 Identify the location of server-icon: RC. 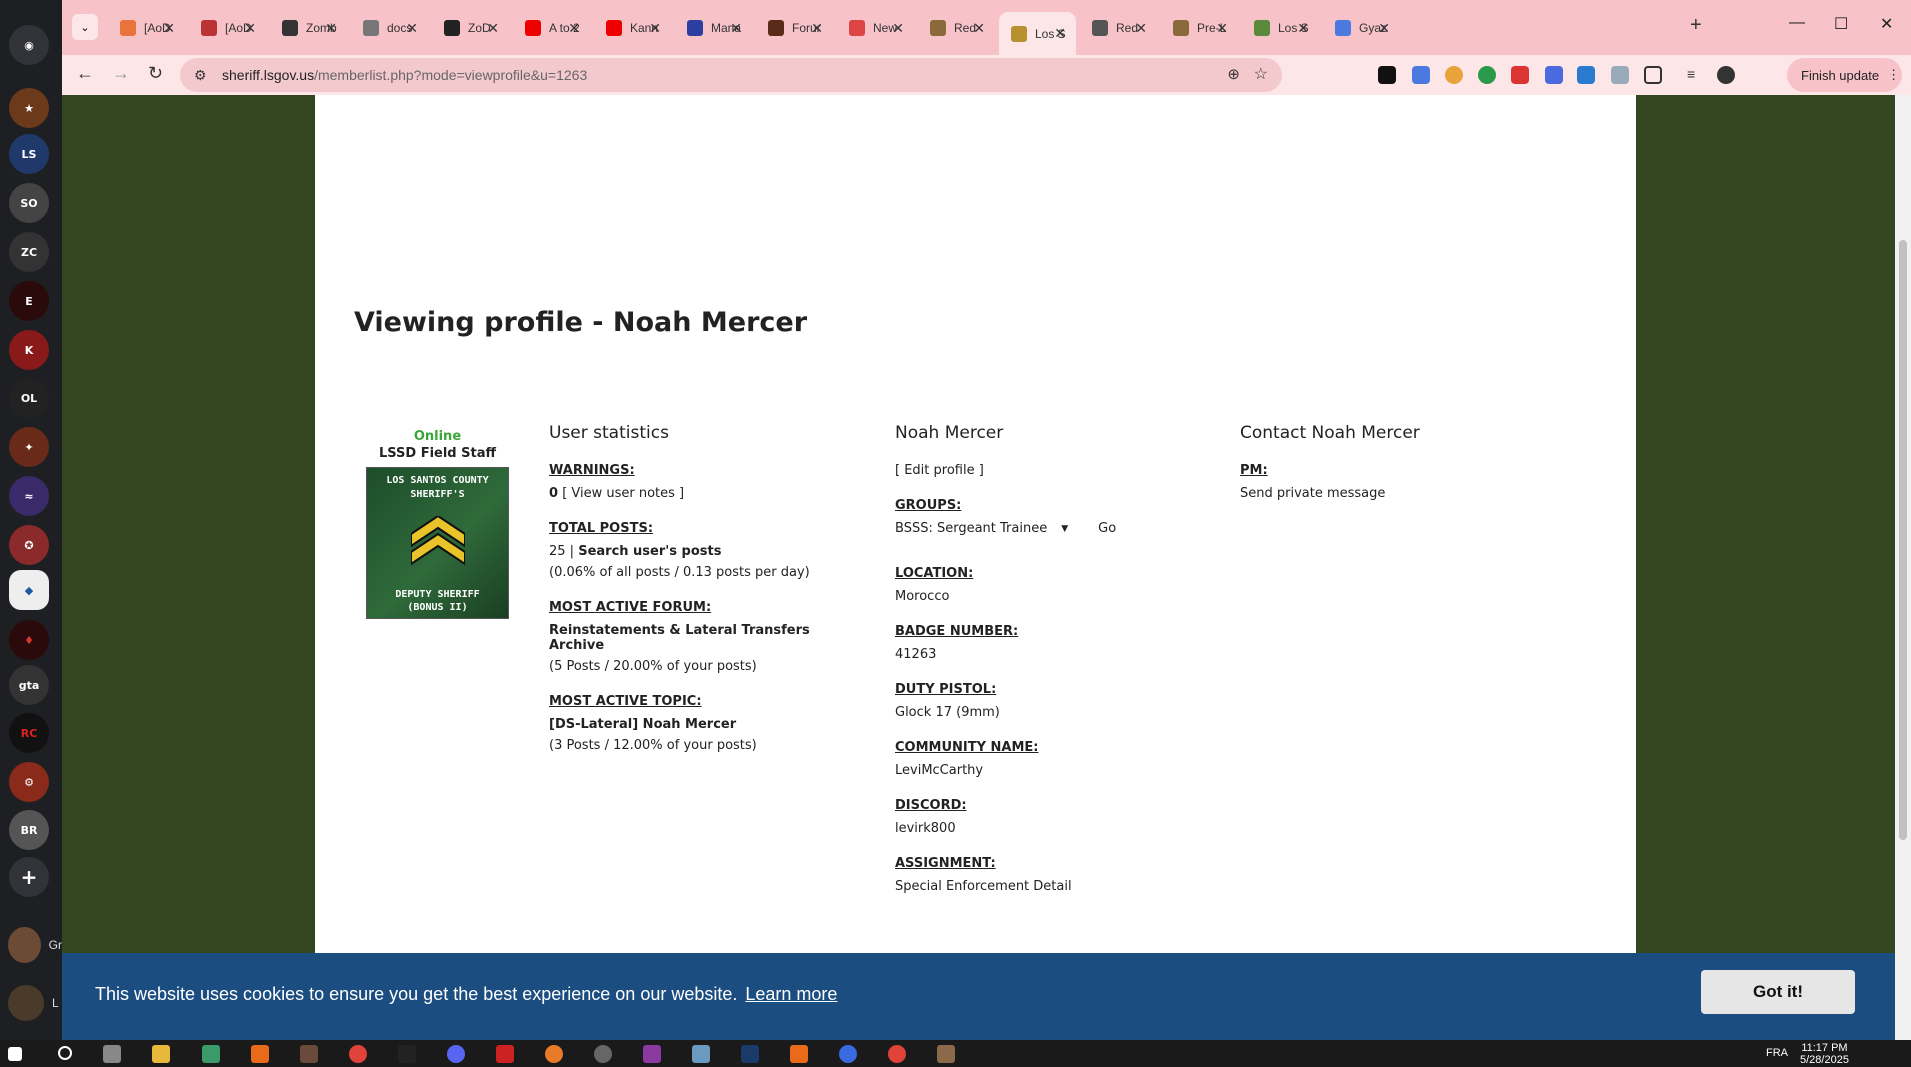
(29, 733).